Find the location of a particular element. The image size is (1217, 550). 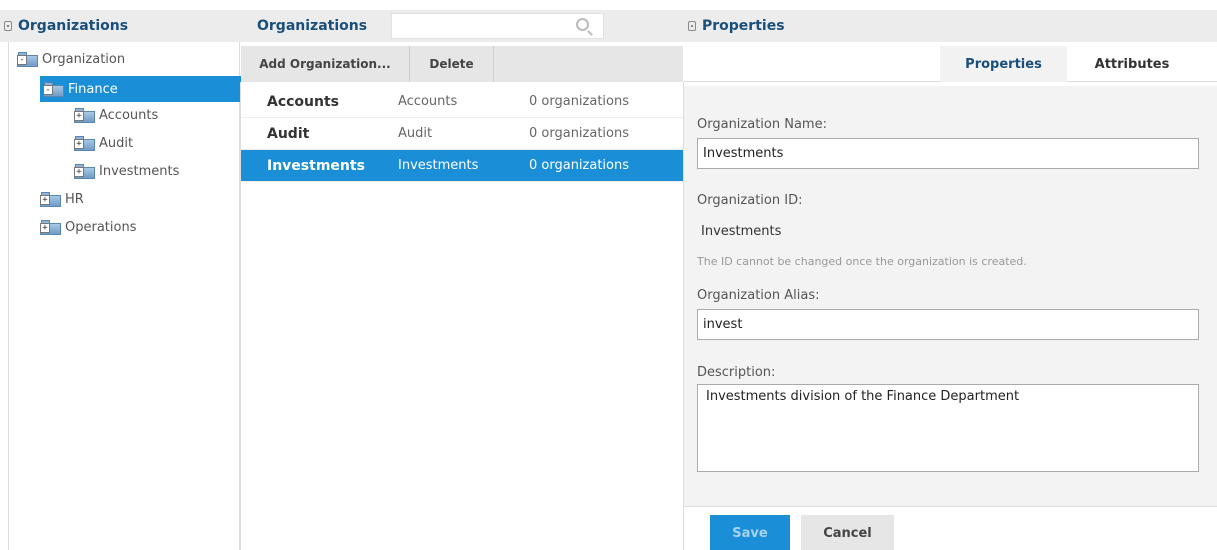

tree-item-label: Investments is located at coordinates (139, 171).